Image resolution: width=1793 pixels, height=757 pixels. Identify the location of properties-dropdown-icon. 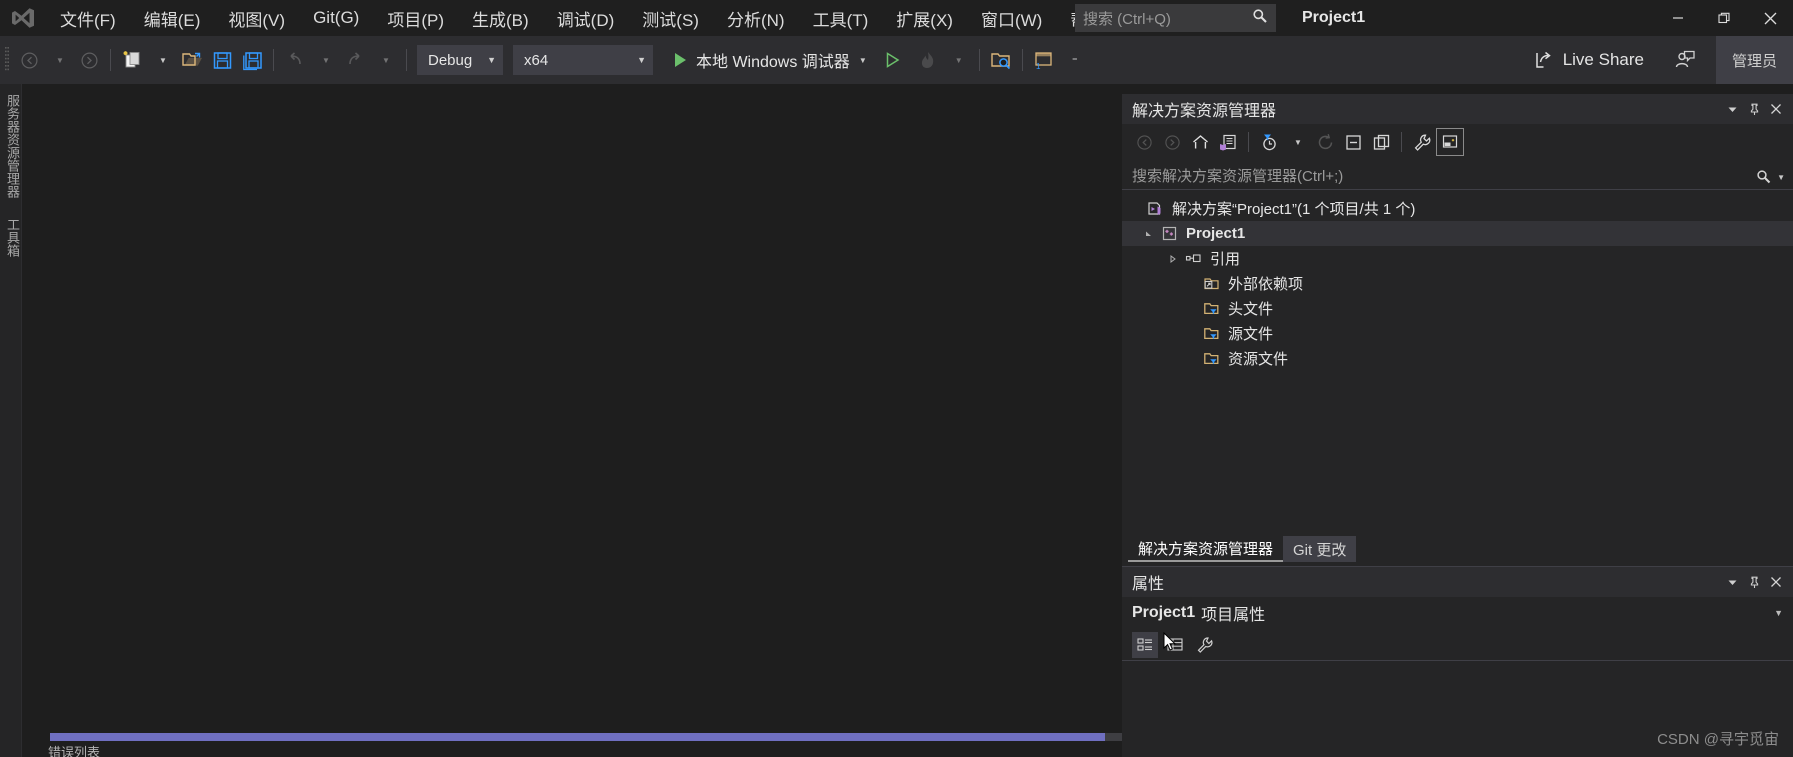
(1732, 582).